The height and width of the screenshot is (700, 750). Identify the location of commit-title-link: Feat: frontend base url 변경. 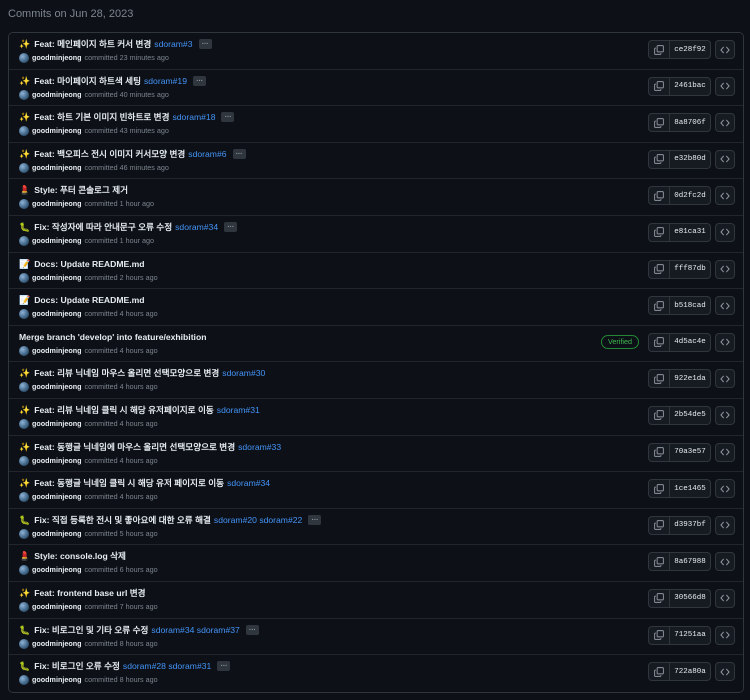
(89, 593).